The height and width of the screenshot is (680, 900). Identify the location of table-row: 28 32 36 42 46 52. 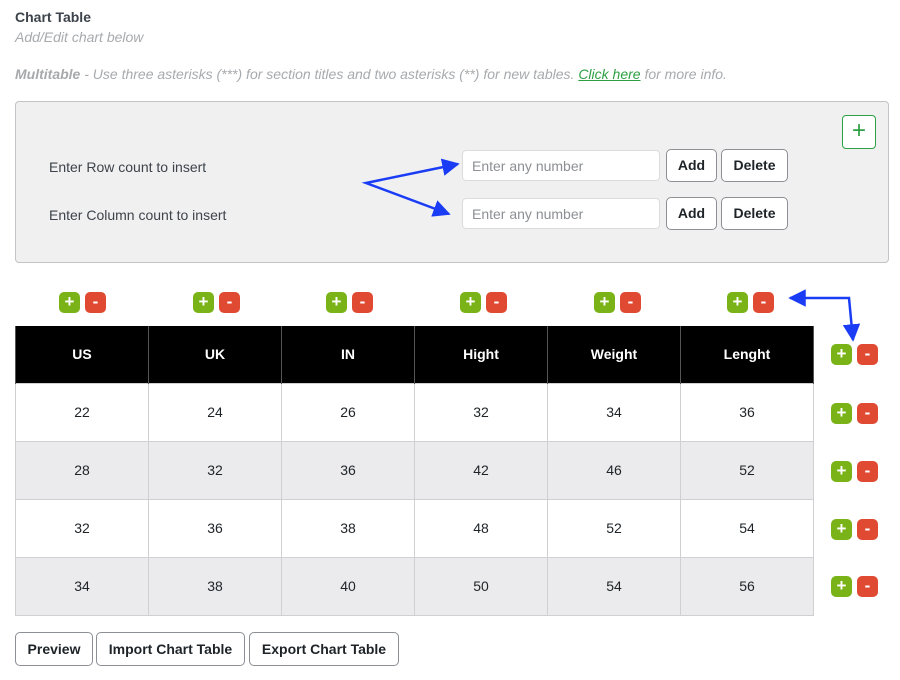
(414, 470).